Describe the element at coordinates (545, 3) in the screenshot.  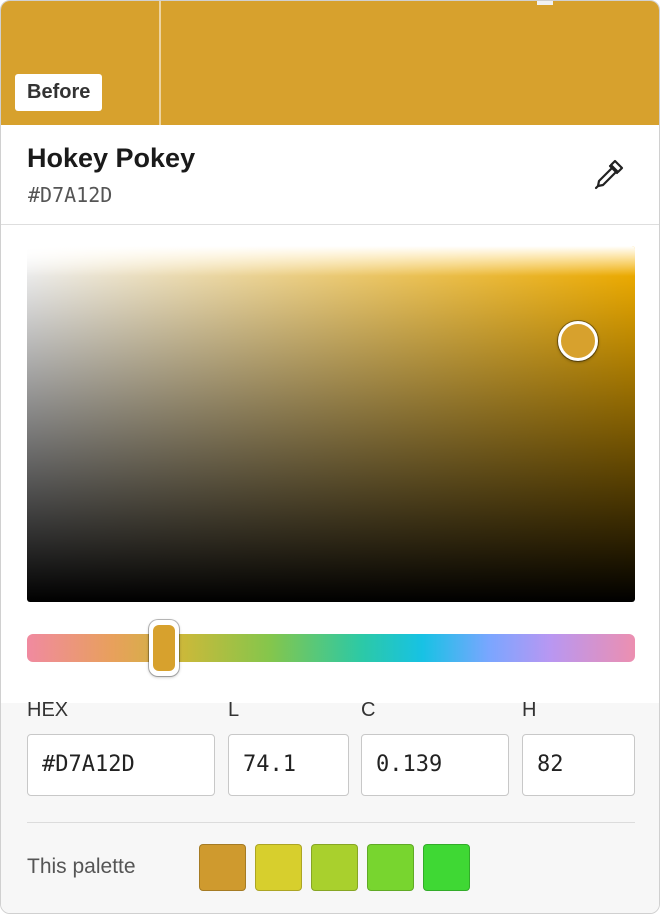
I see `top-tick` at that location.